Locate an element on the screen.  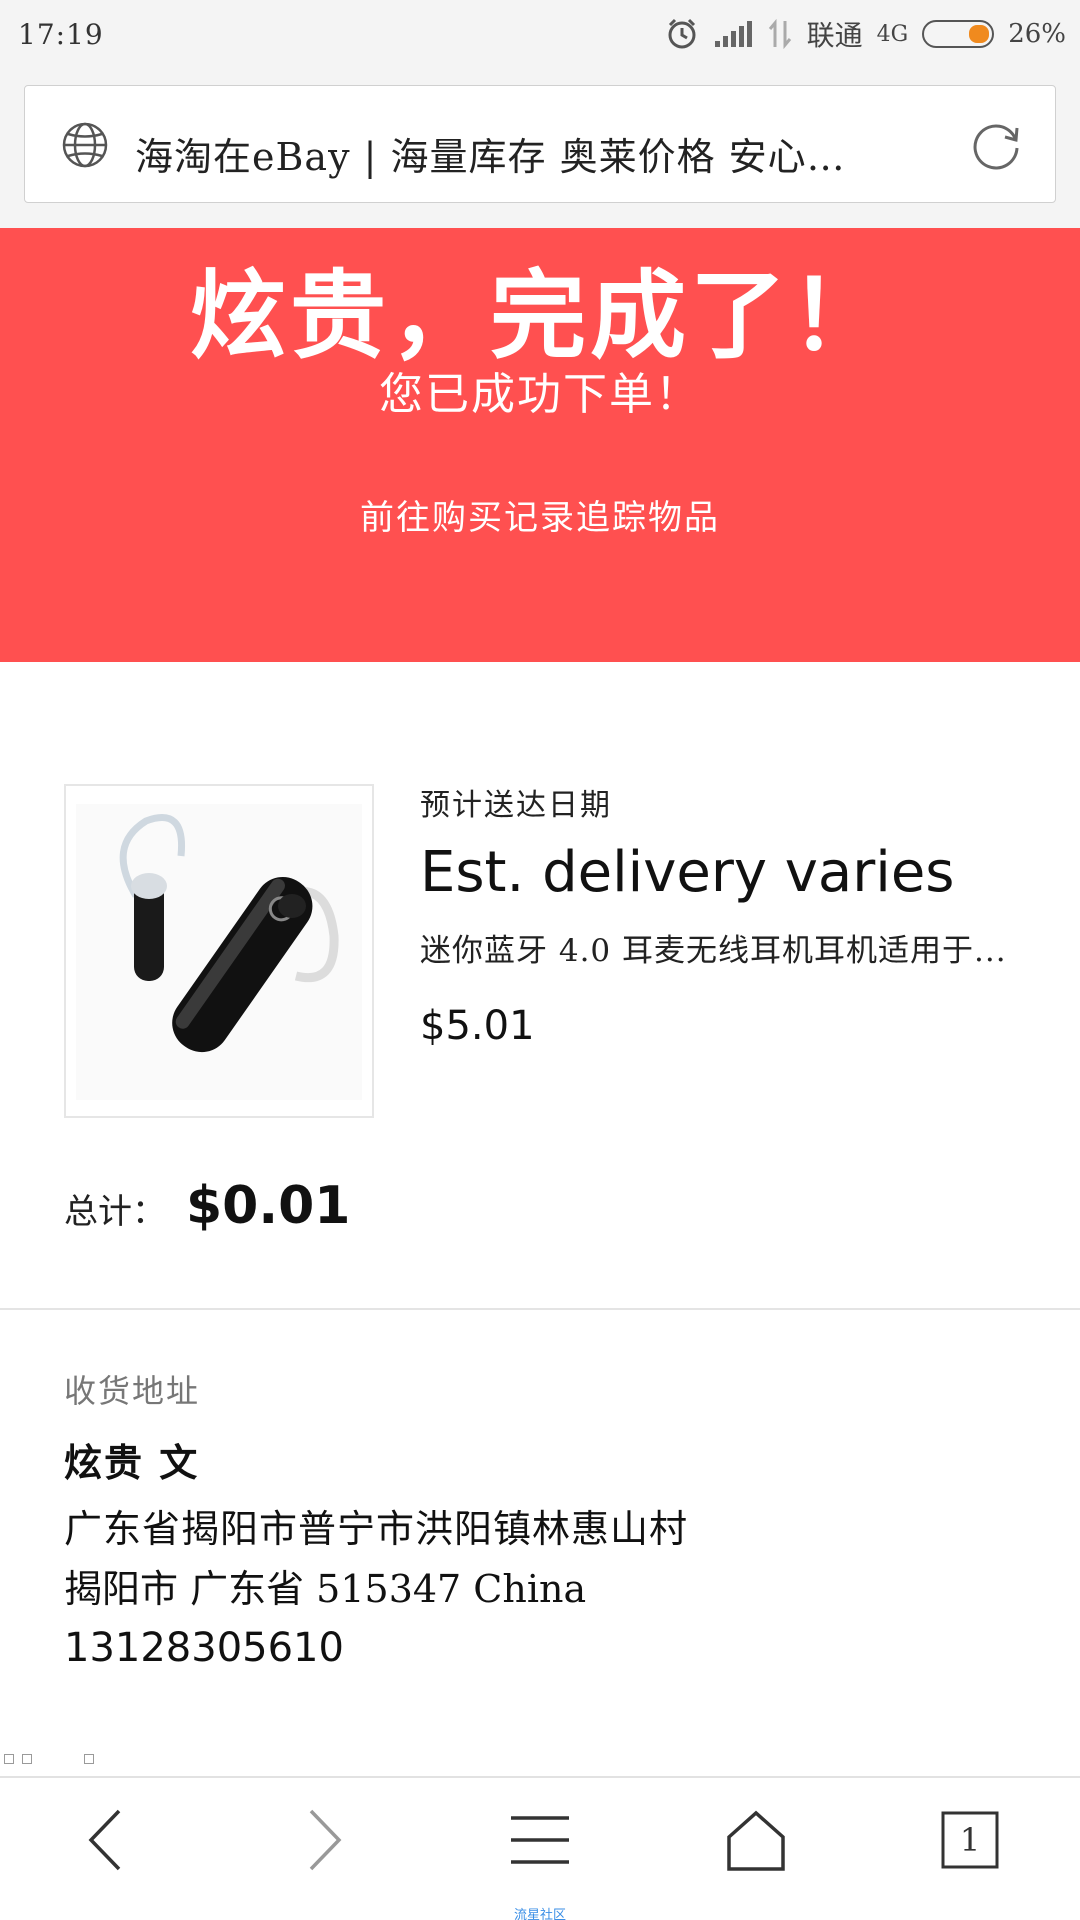
address-line-1: 广东省揭阳市普宁市洪阳镇林惠山村 is located at coordinates (376, 1529).